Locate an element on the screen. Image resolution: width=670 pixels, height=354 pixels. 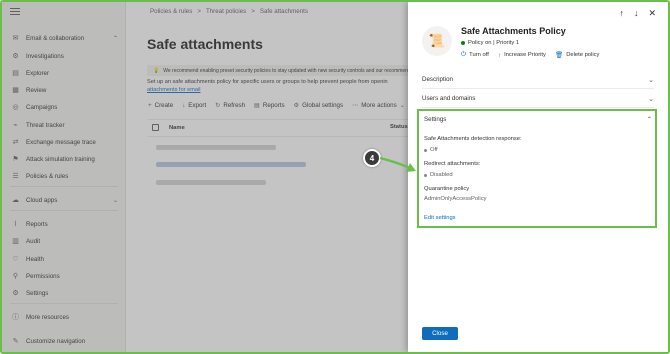
detection-value: Off is located at coordinates (431, 150).